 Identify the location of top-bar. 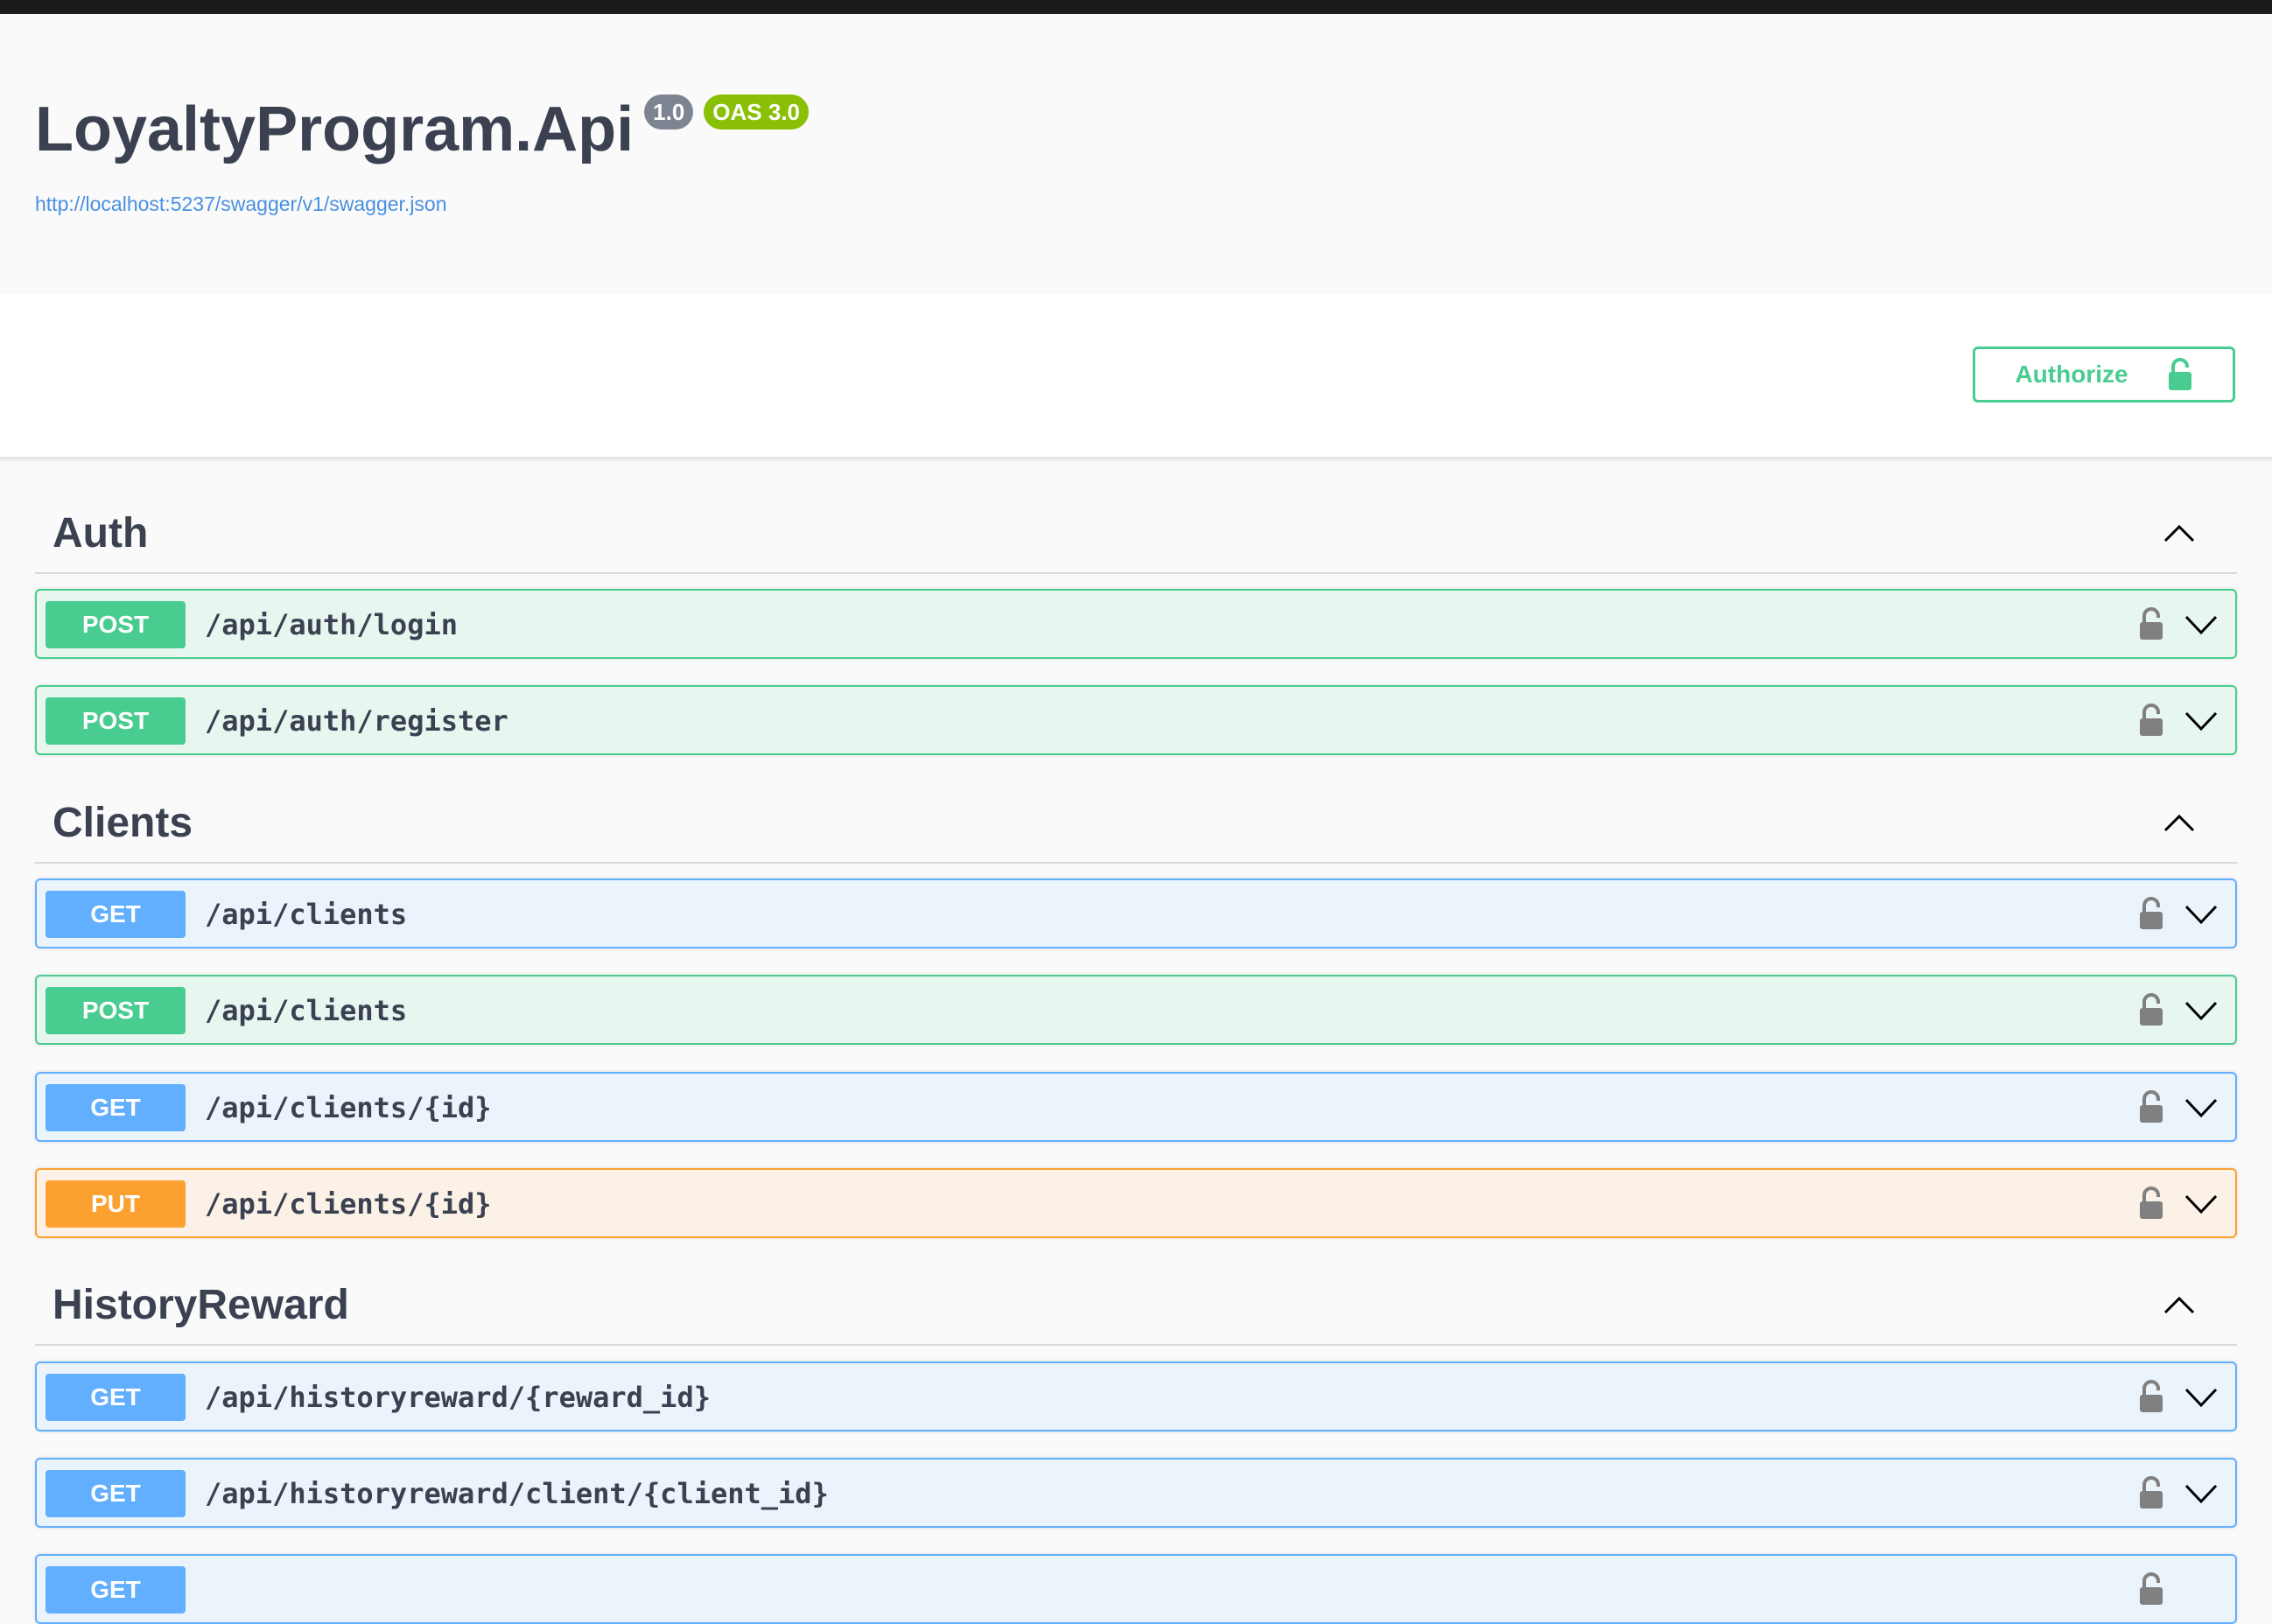
(1136, 7).